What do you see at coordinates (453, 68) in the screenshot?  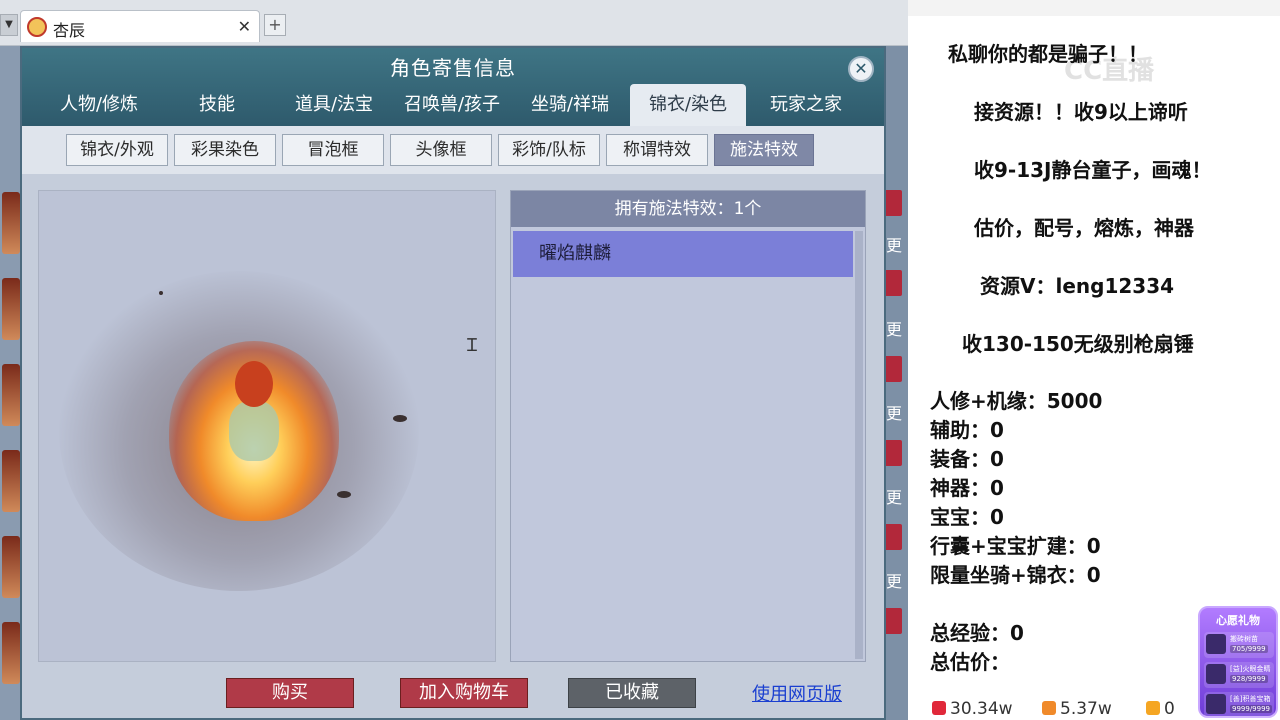 I see `dialog-title: 角色寄售信息` at bounding box center [453, 68].